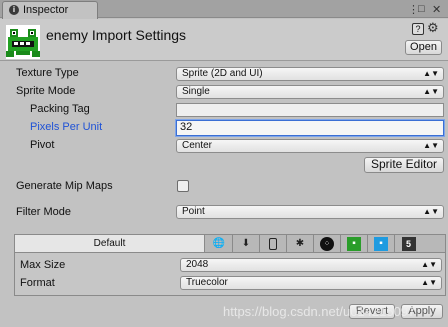 This screenshot has width=448, height=327. I want to click on max-size-label: Max Size, so click(43, 265).